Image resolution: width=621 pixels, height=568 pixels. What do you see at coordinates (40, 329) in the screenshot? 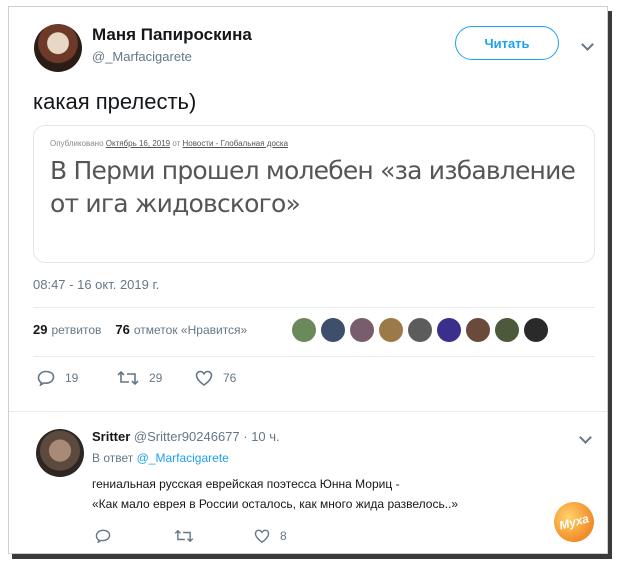
I see `retweets-count: 29` at bounding box center [40, 329].